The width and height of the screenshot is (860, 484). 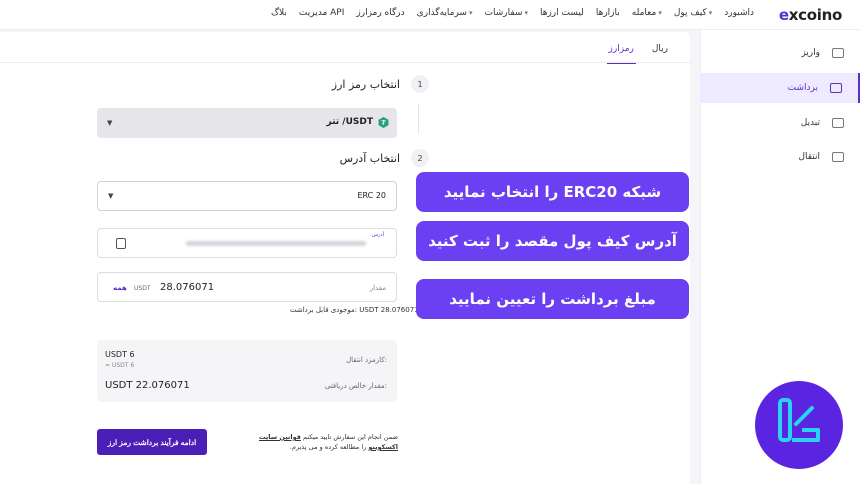 I want to click on net-amount-value: USDT 22.076071, so click(x=147, y=385).